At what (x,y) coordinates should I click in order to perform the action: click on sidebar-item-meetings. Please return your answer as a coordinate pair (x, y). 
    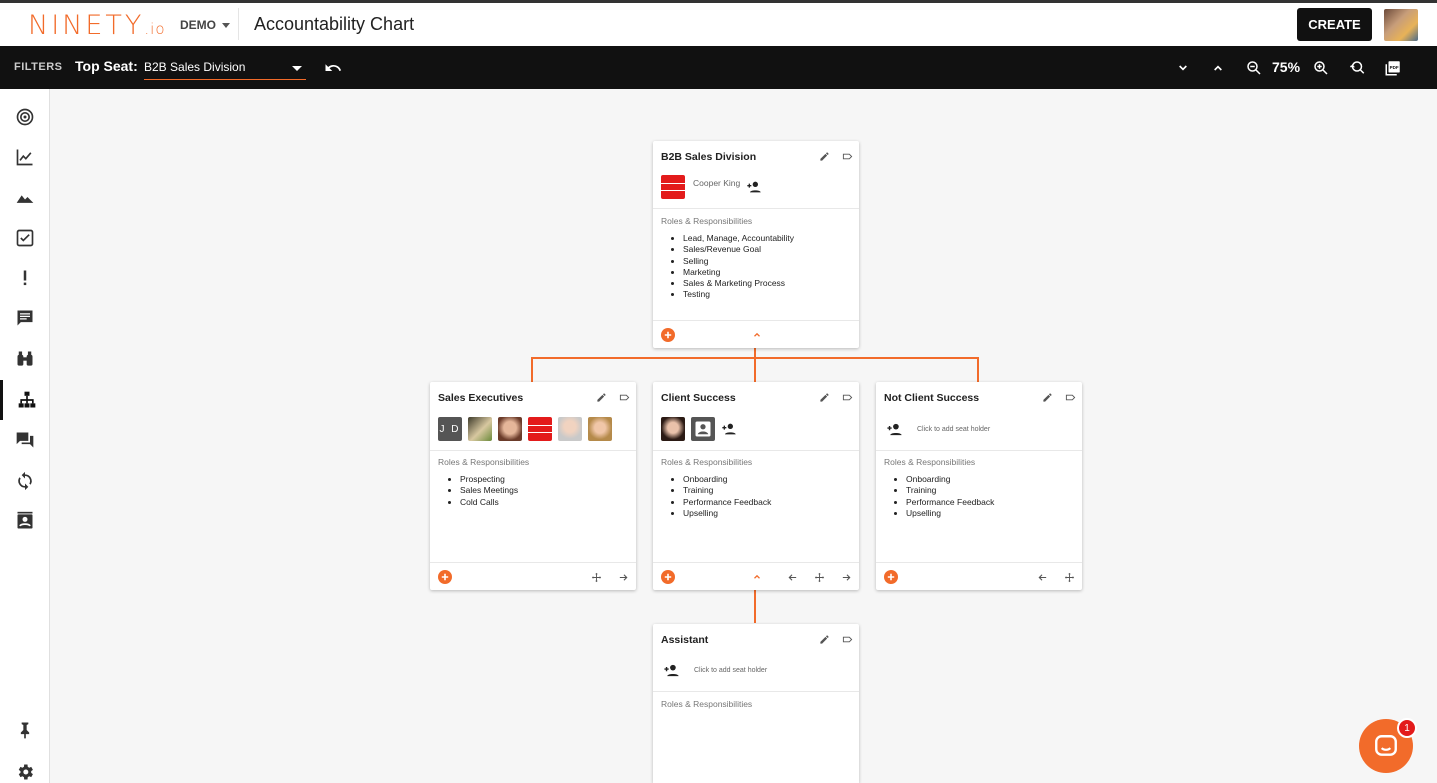
    Looking at the image, I should click on (25, 440).